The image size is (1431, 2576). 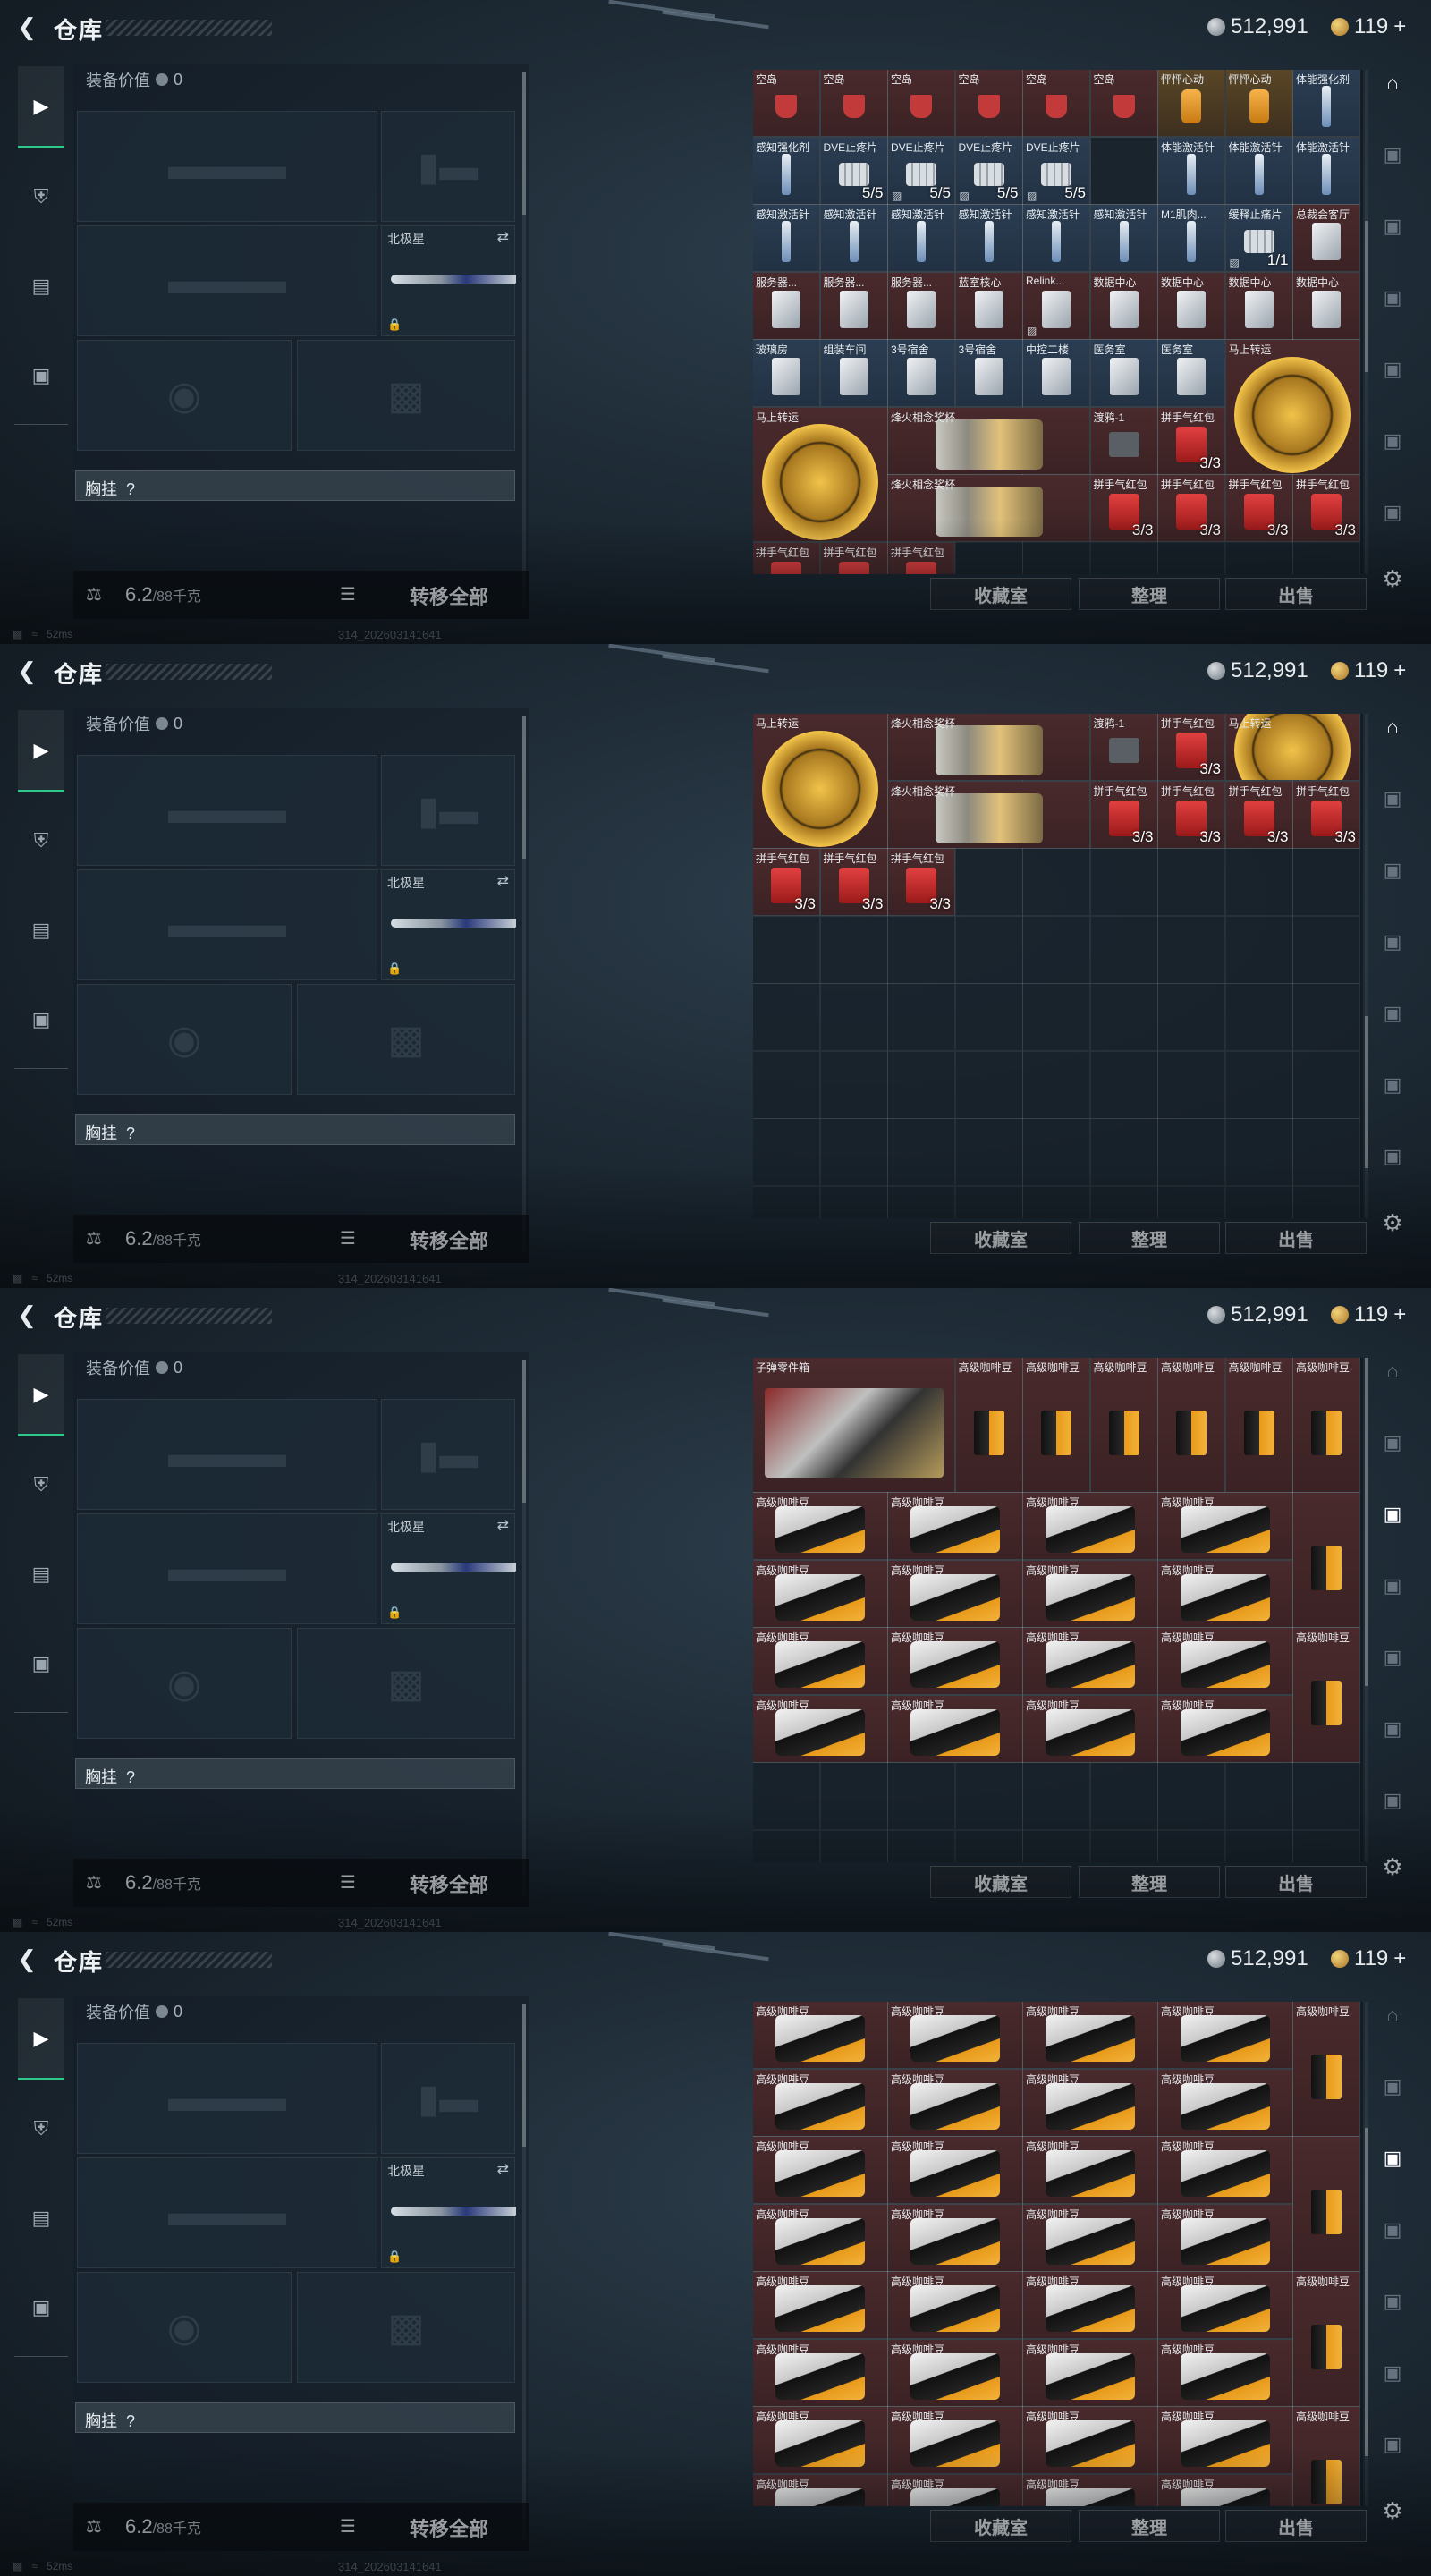 I want to click on back-arrow-icon: ❮, so click(x=27, y=1315).